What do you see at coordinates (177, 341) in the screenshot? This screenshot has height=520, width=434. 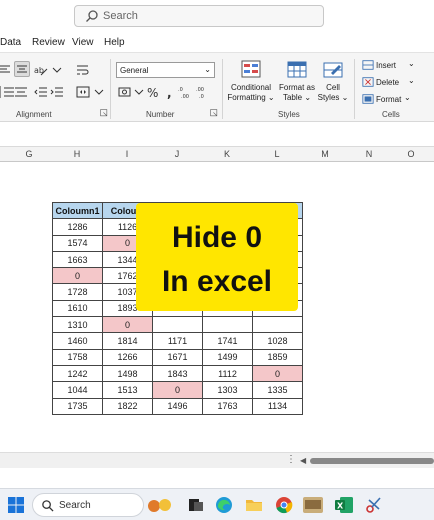 I see `table-cell: 1171` at bounding box center [177, 341].